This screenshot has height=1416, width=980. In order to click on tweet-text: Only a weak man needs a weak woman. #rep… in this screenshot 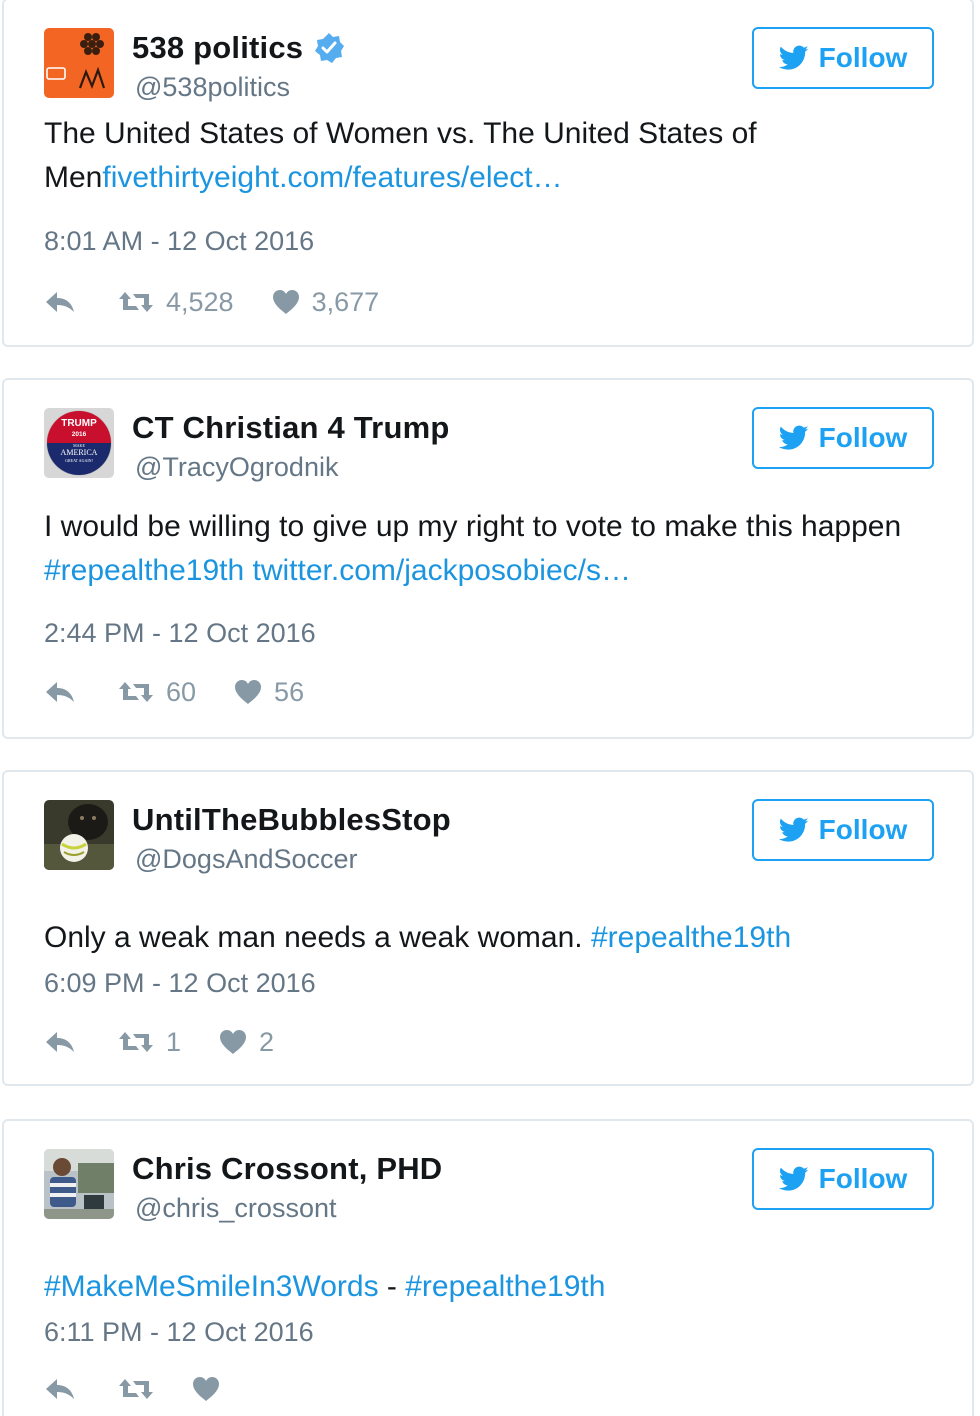, I will do `click(484, 938)`.